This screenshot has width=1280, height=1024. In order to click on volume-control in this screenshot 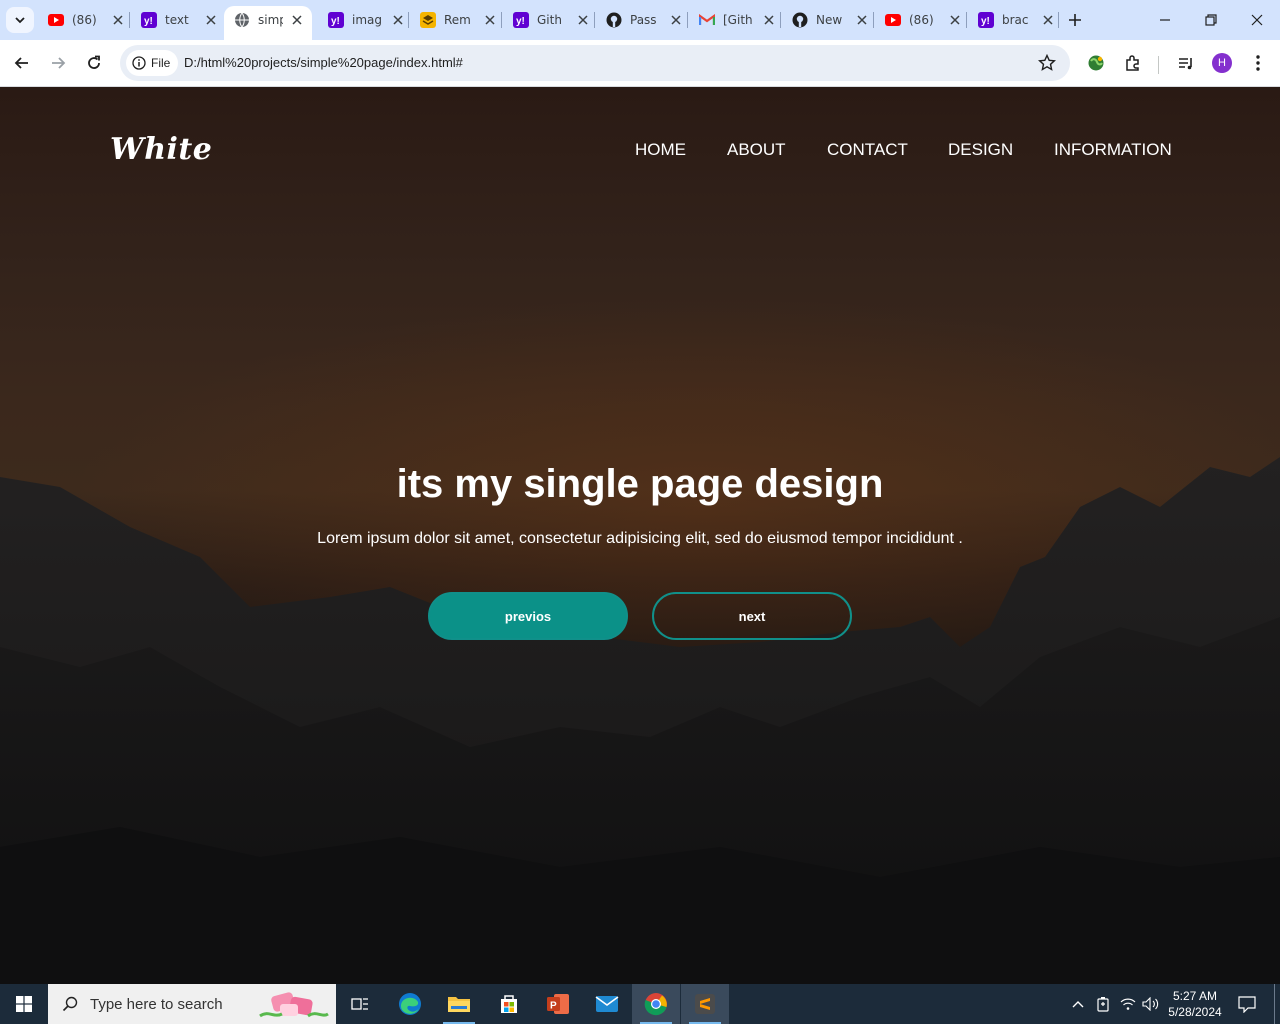, I will do `click(1151, 1004)`.